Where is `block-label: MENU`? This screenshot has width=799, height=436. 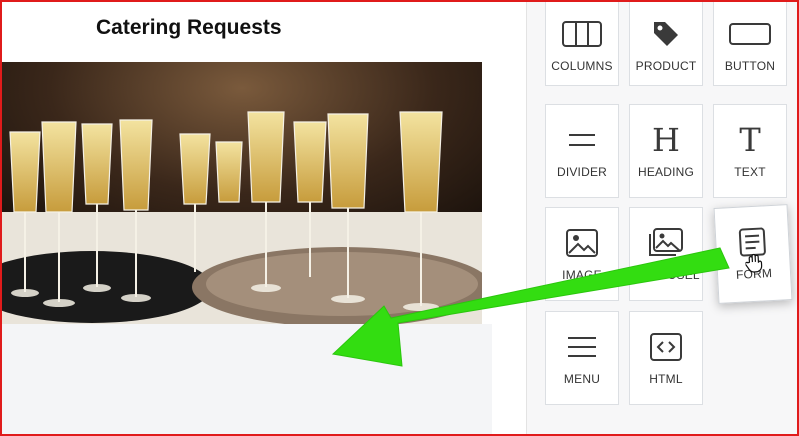
block-label: MENU is located at coordinates (582, 379).